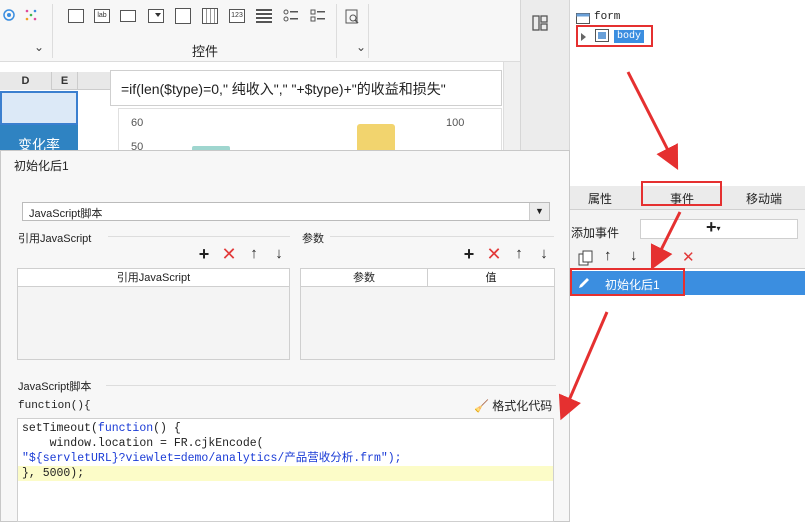 This screenshot has height=522, width=805. I want to click on search-icon, so click(353, 16).